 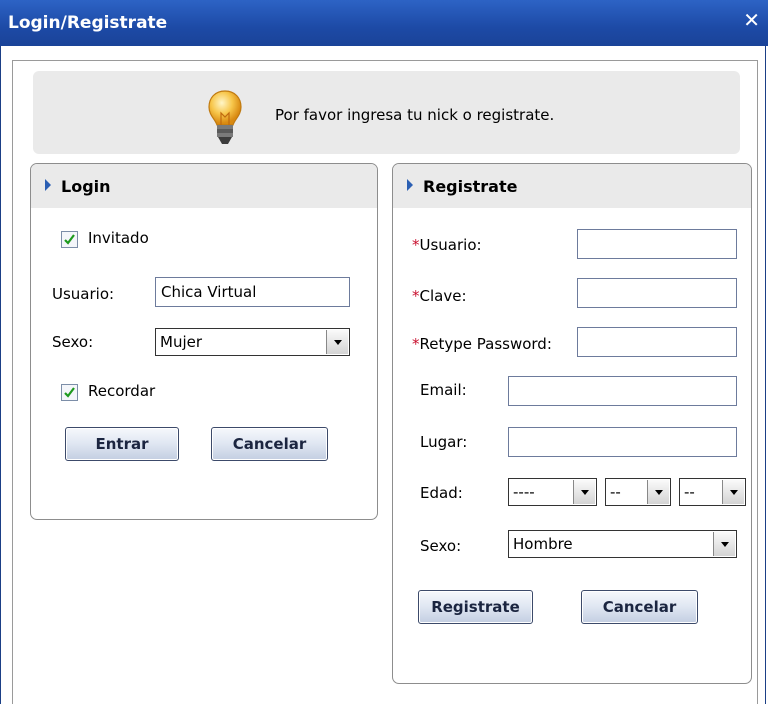 I want to click on register-age-label: Edad:, so click(x=441, y=493).